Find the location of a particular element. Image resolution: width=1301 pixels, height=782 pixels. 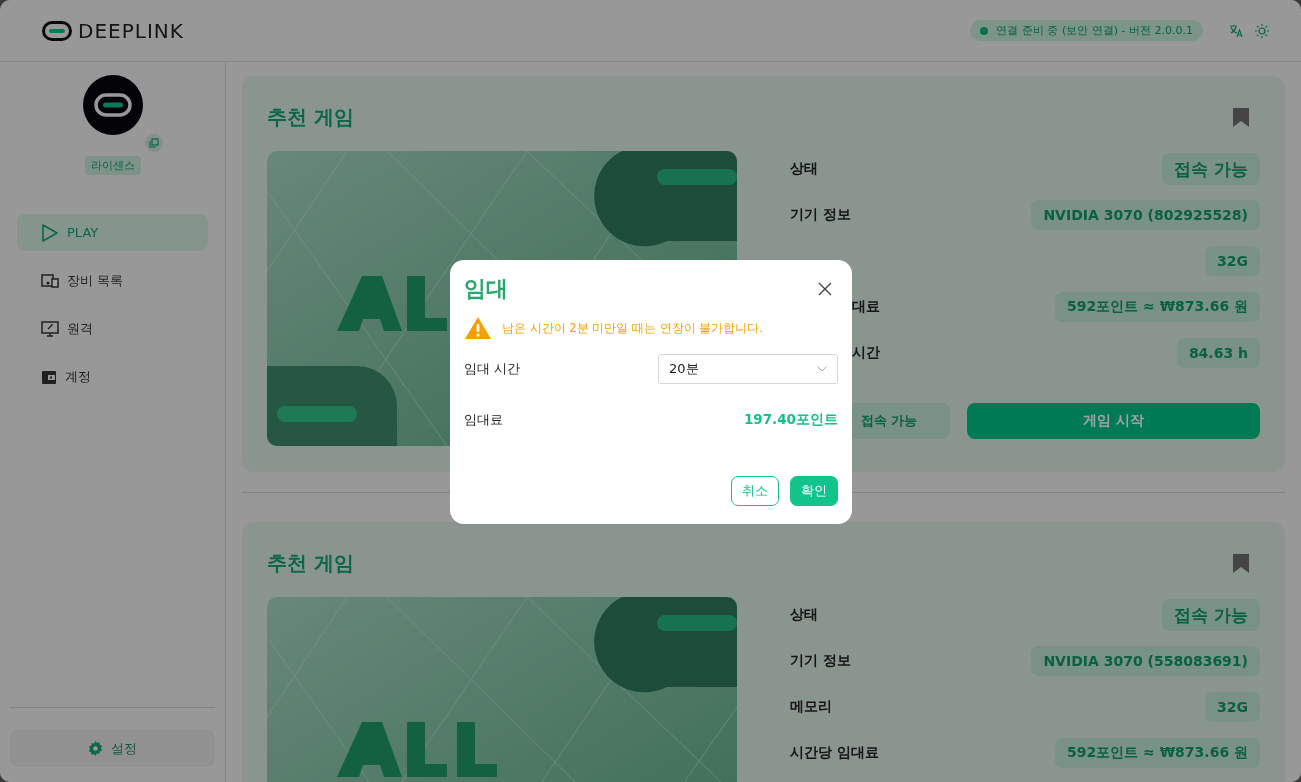

warning-text: 남은 시간이 2분 미만일 때는 연장이 불가합니다. is located at coordinates (632, 328).